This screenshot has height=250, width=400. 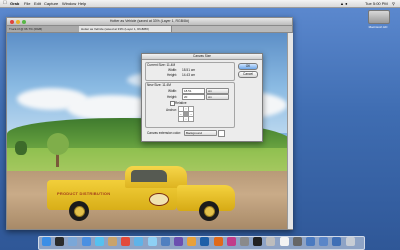 I want to click on truck-window, so click(x=149, y=176).